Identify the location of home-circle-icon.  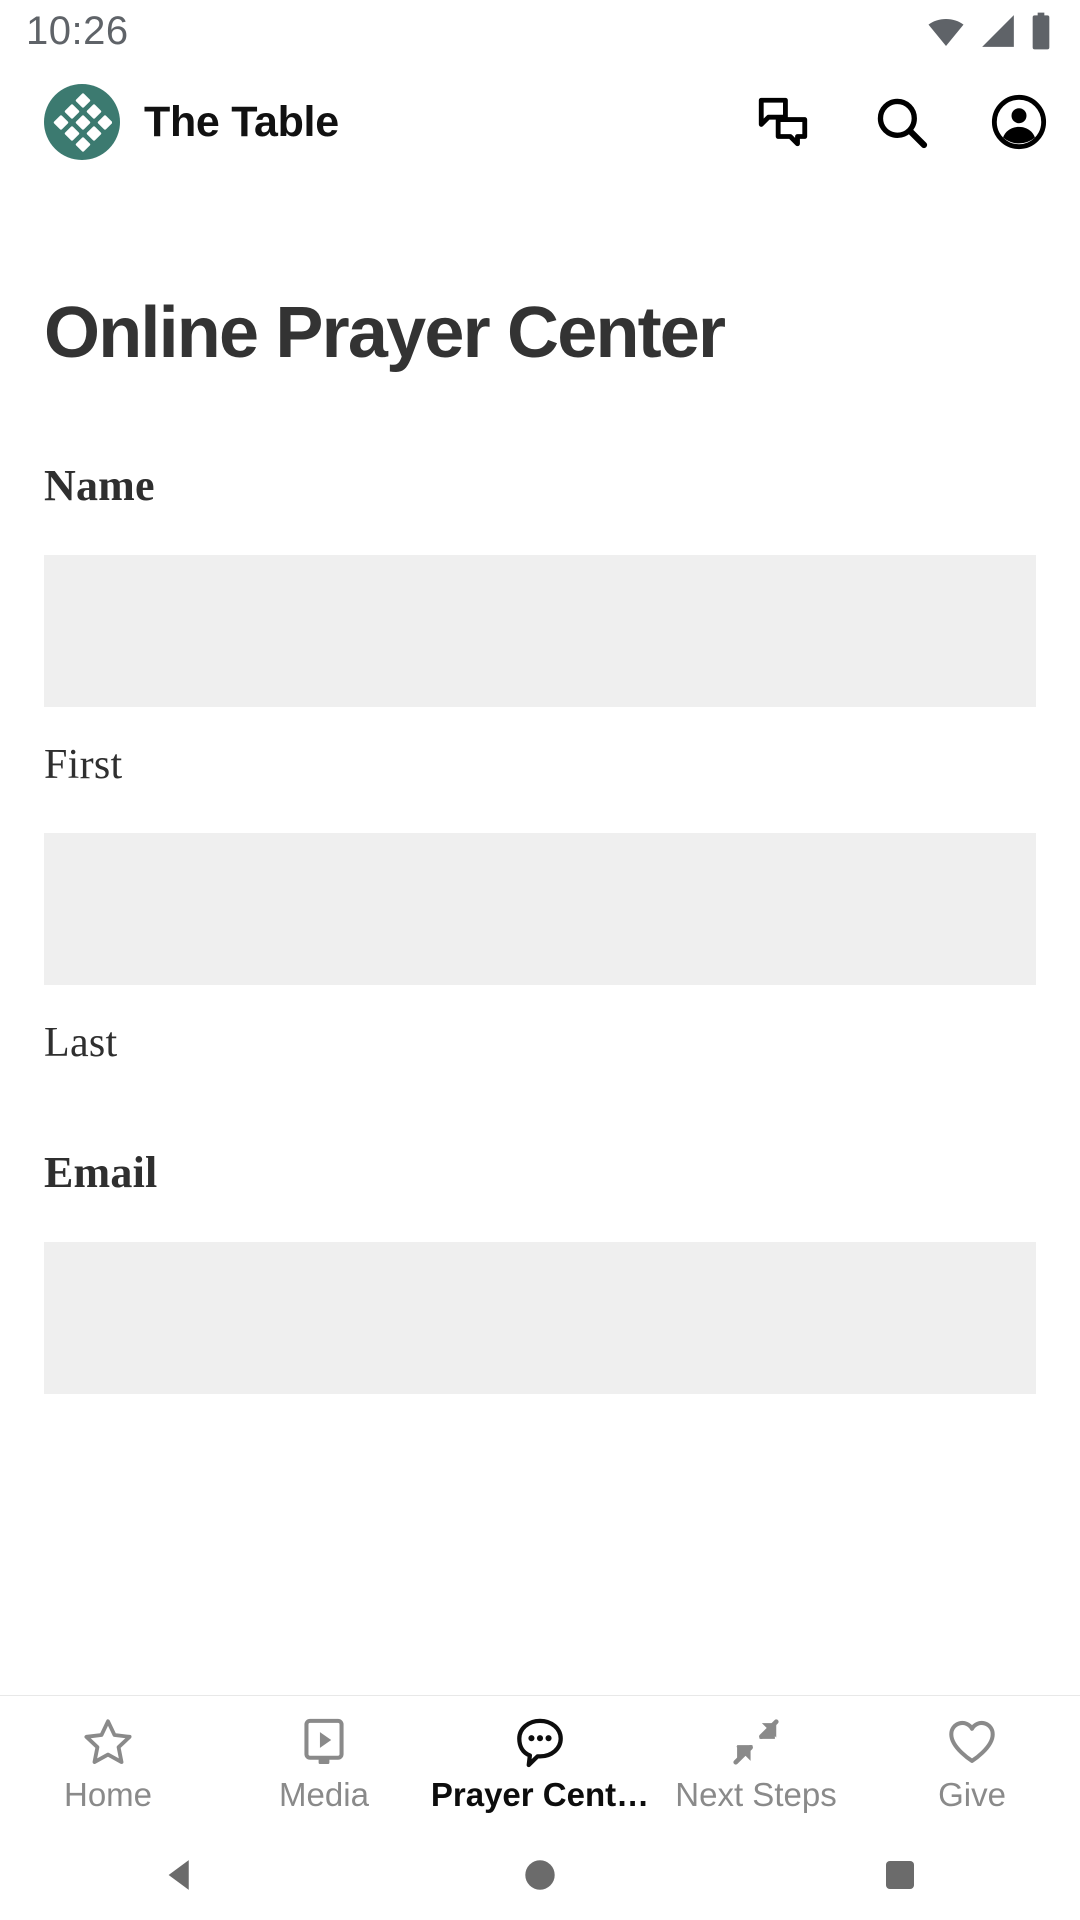
(540, 1875).